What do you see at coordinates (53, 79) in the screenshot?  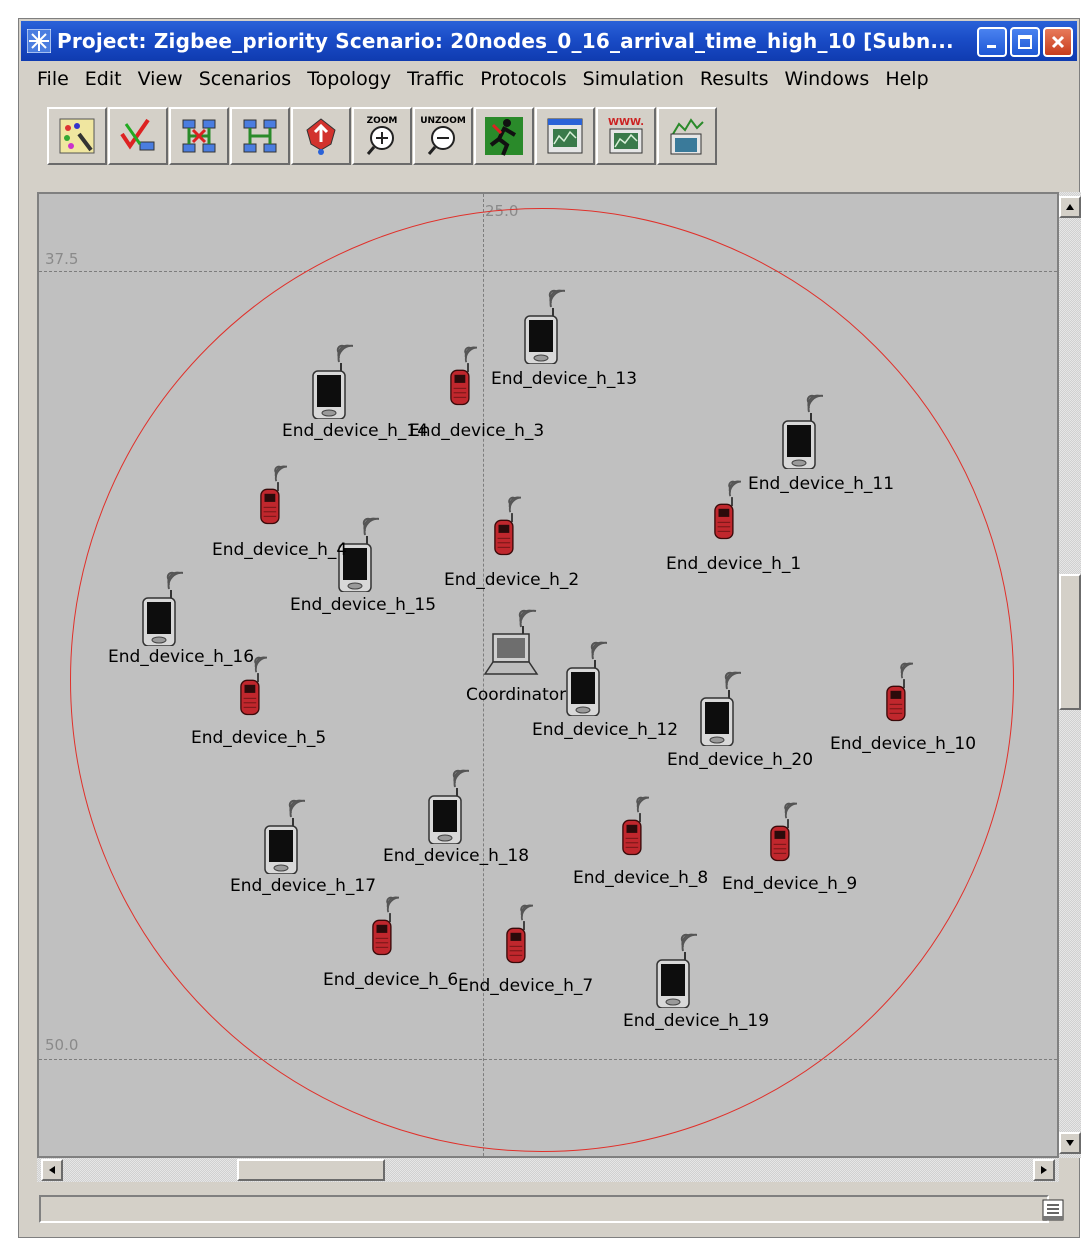 I see `menu-file: File` at bounding box center [53, 79].